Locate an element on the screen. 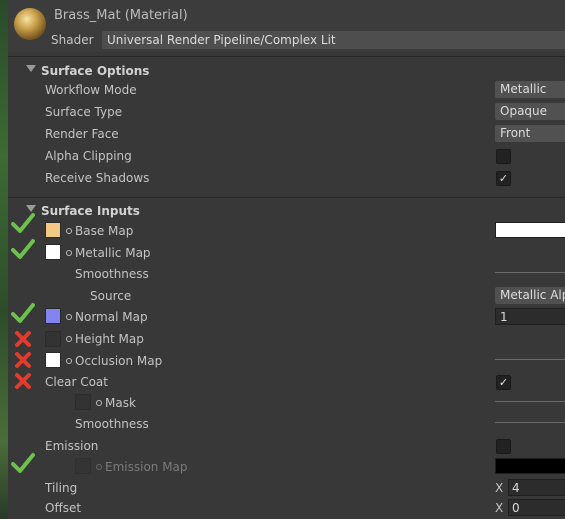 This screenshot has width=565, height=519. material-preview-sphere is located at coordinates (30, 24).